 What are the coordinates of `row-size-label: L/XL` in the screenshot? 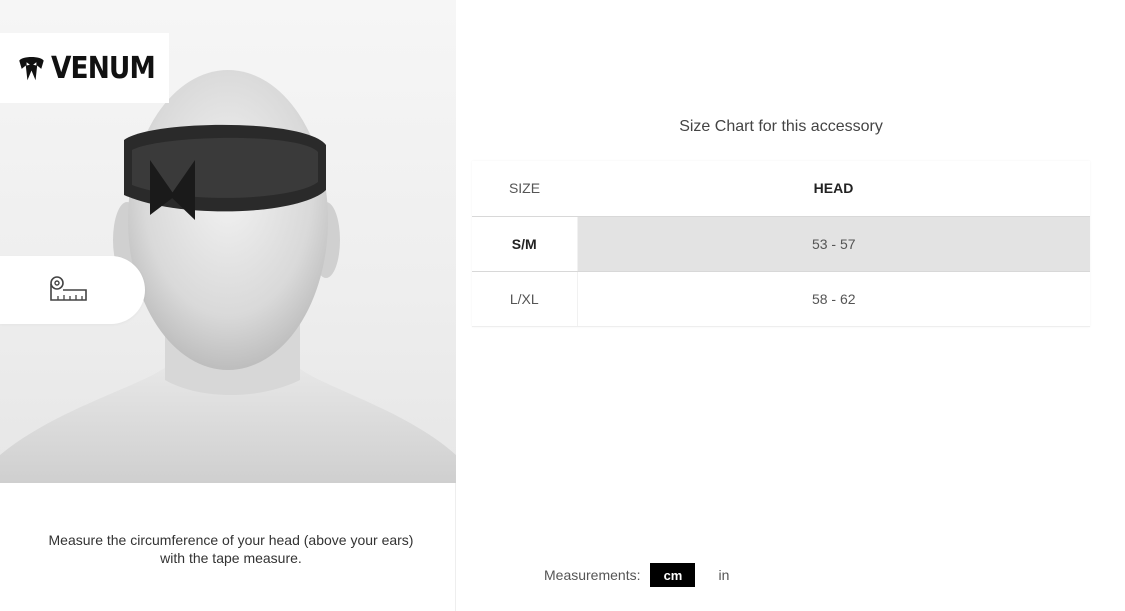 It's located at (525, 299).